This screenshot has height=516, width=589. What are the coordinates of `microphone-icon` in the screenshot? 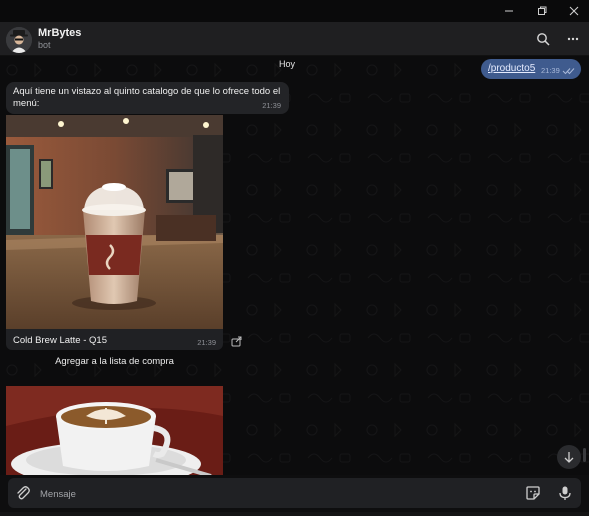 It's located at (565, 493).